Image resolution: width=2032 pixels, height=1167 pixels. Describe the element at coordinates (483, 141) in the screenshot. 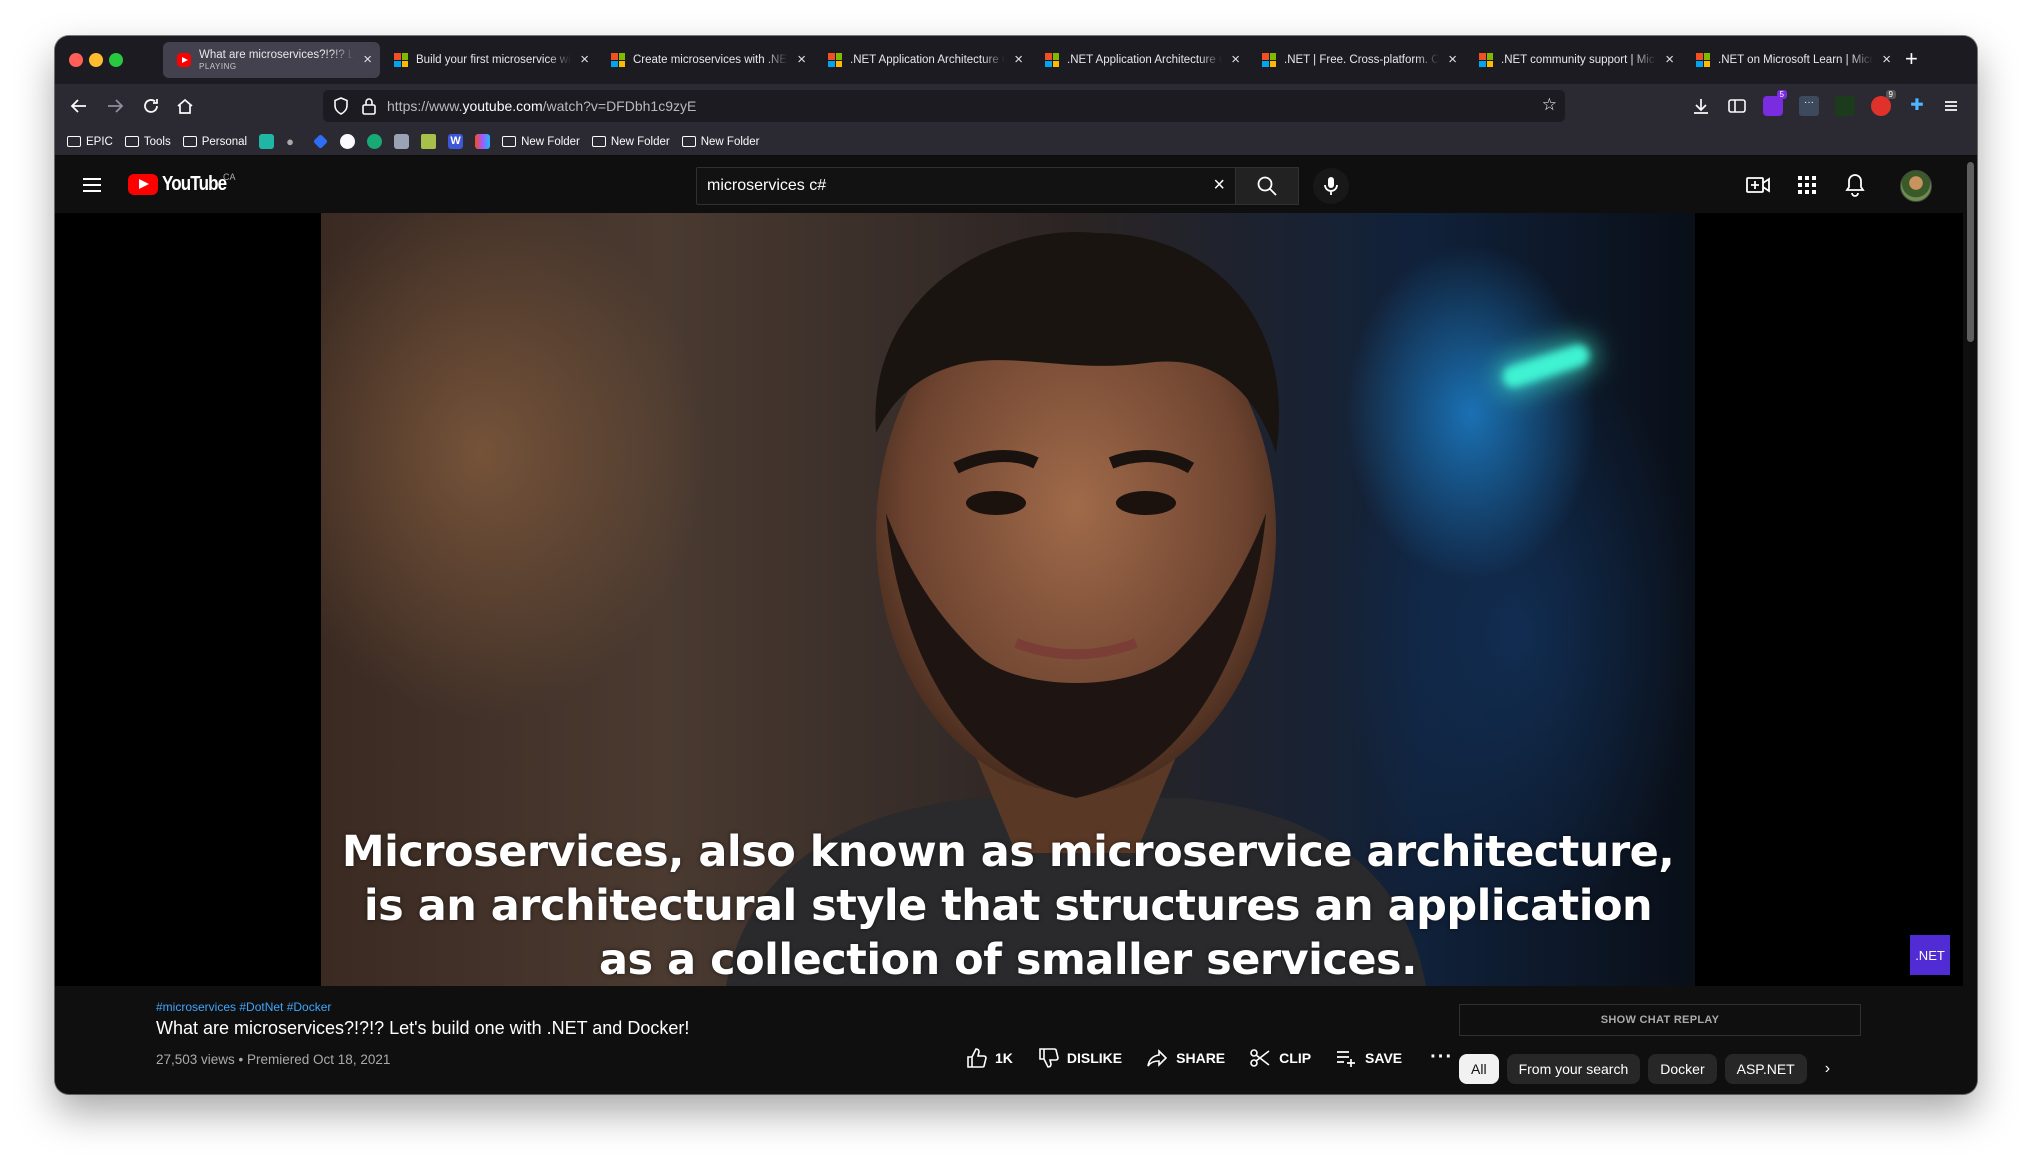

I see `figma-icon` at that location.